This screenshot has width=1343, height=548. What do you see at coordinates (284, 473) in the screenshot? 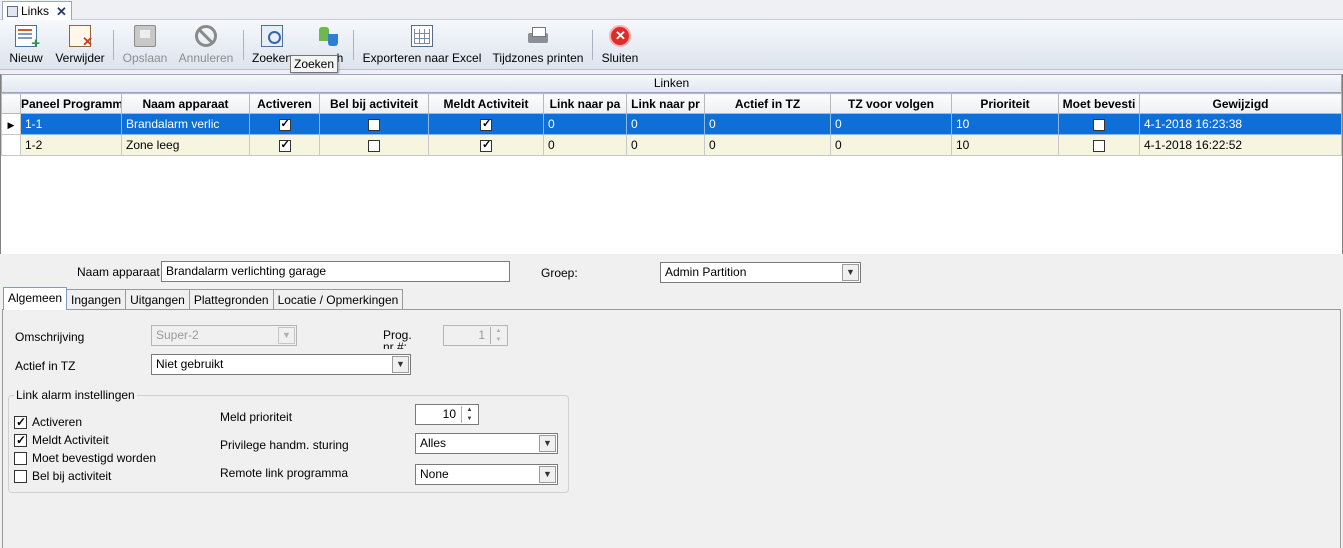
I see `remote-link-label: Remote link programma` at bounding box center [284, 473].